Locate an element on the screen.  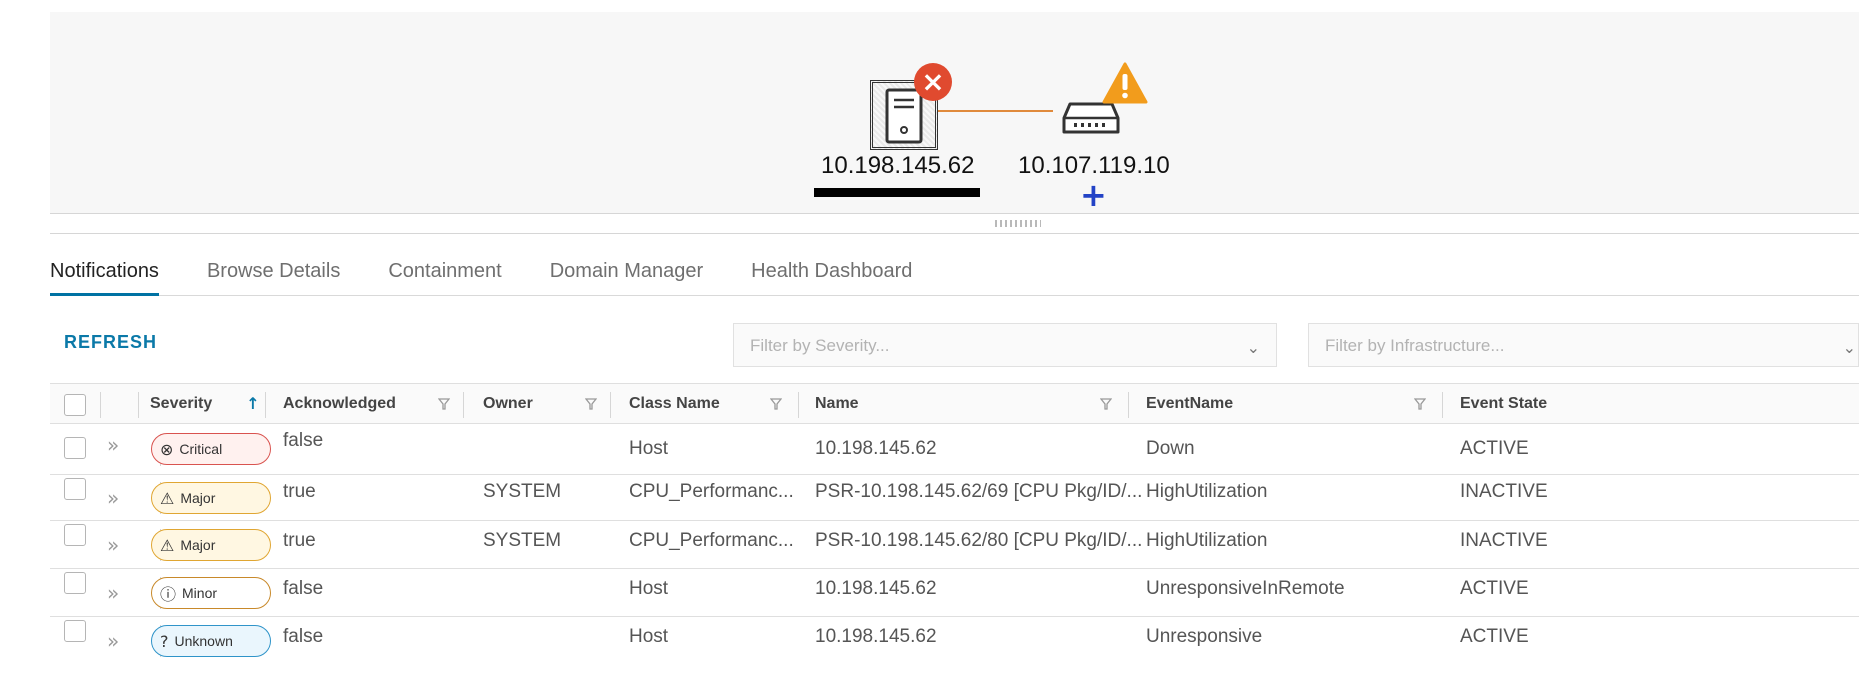
server-icon is located at coordinates (904, 116).